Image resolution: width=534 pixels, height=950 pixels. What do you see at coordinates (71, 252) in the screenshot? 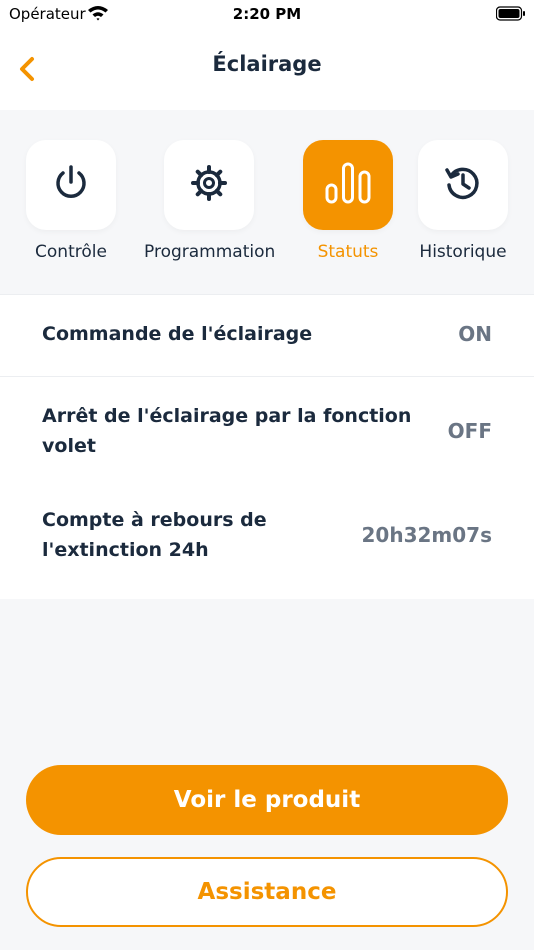
I see `tab-label: Contrôle` at bounding box center [71, 252].